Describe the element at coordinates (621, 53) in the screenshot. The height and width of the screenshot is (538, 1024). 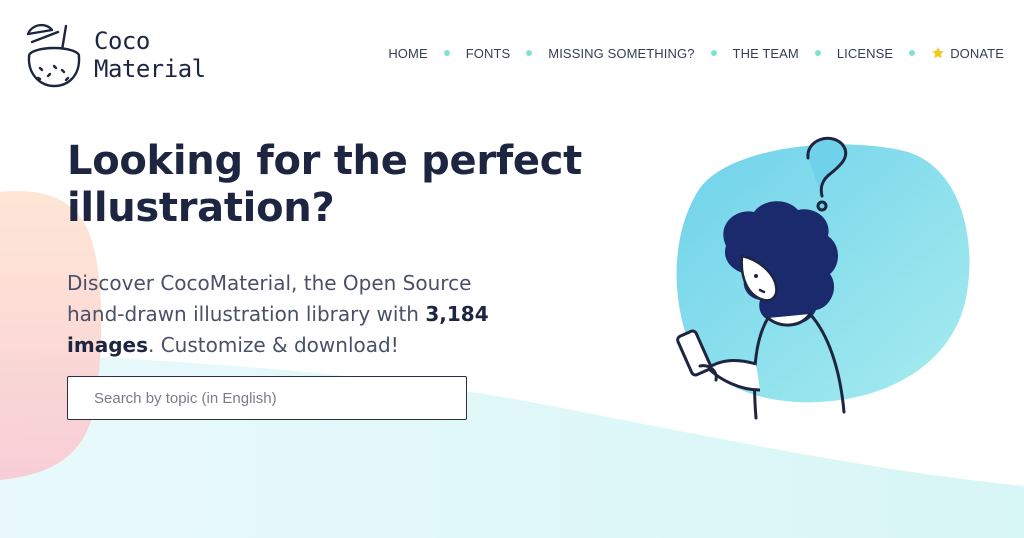
I see `nav-missing-something: MISSING SOMETHING?` at that location.